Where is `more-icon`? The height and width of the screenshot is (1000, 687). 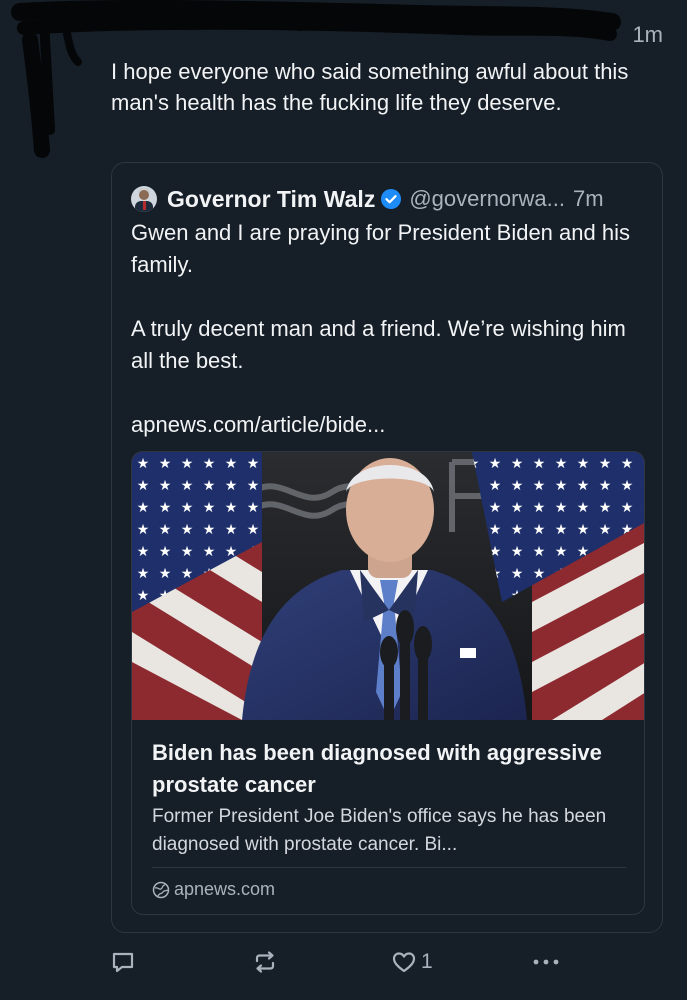 more-icon is located at coordinates (546, 962).